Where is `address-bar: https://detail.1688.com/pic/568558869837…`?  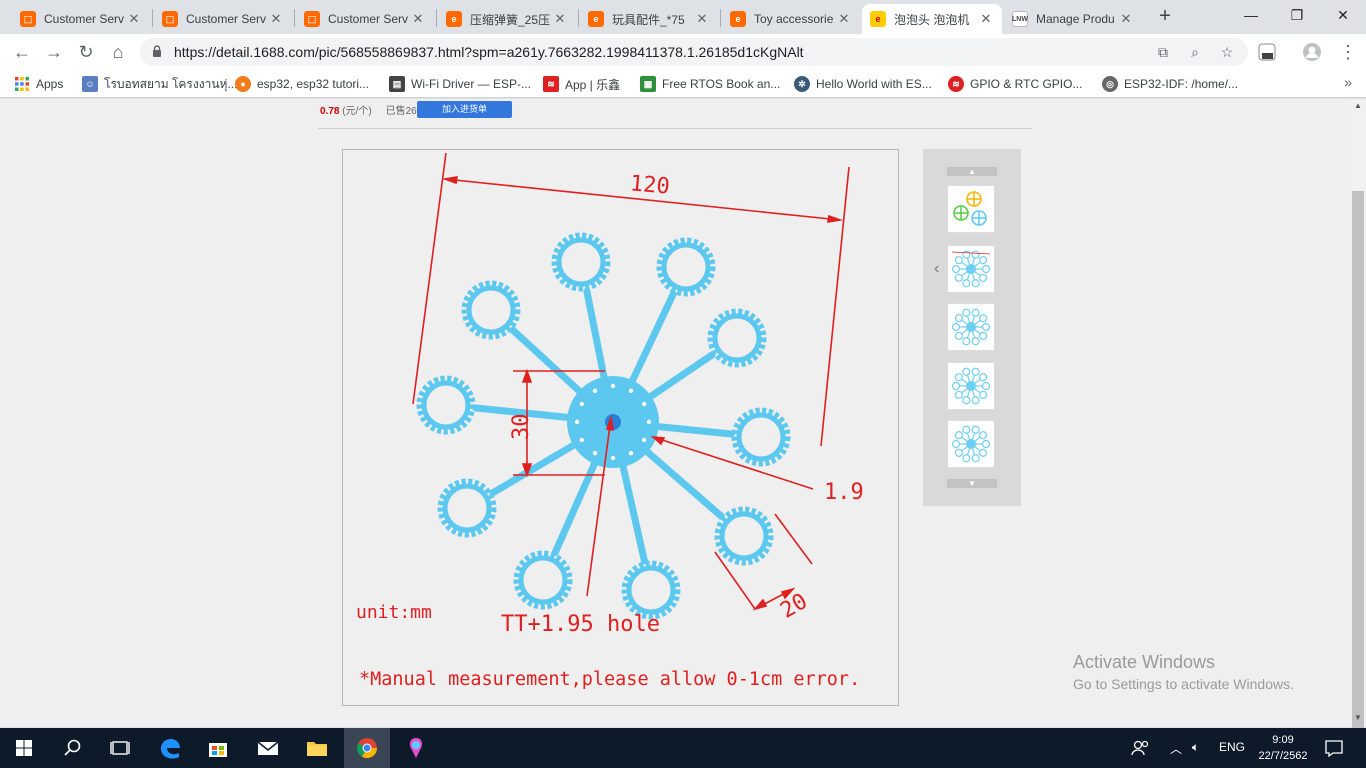
address-bar: https://detail.1688.com/pic/568558869837… is located at coordinates (694, 52).